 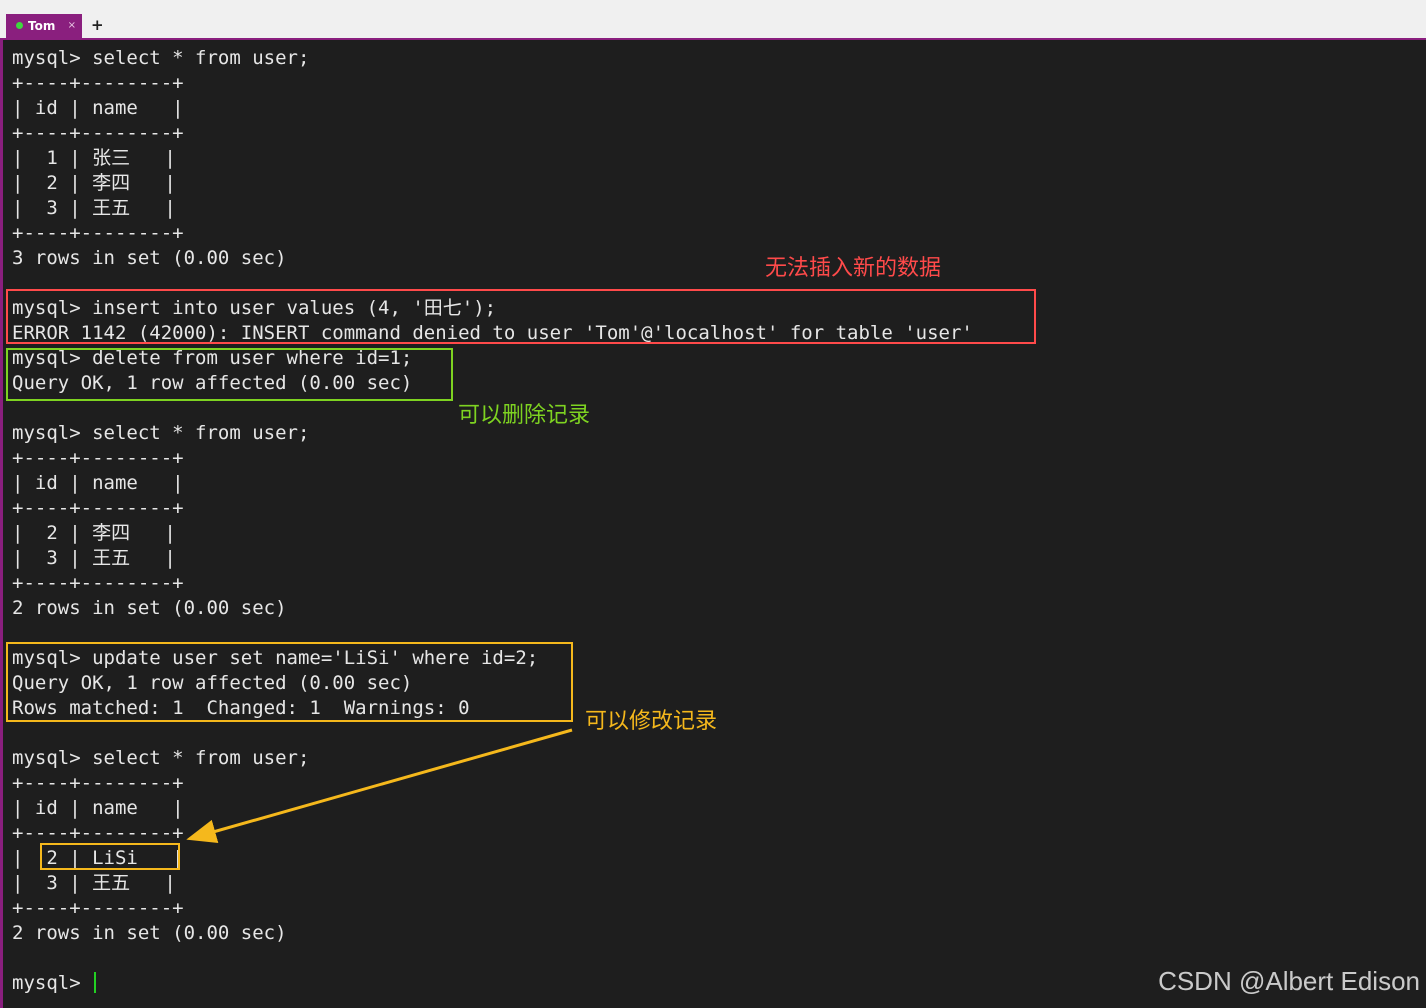 I want to click on tab-title: Tom, so click(x=42, y=26).